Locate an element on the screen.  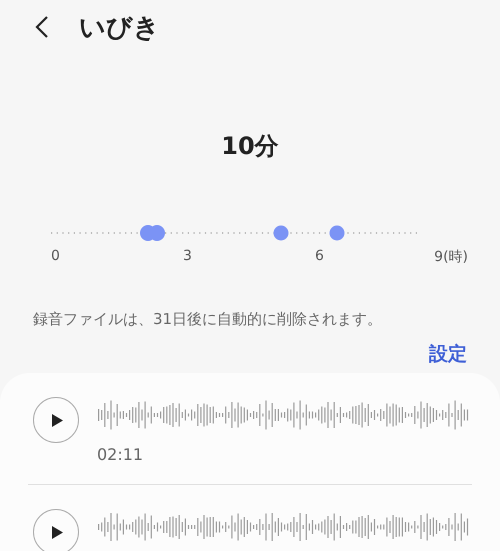
tick-label: 9(時) is located at coordinates (451, 257).